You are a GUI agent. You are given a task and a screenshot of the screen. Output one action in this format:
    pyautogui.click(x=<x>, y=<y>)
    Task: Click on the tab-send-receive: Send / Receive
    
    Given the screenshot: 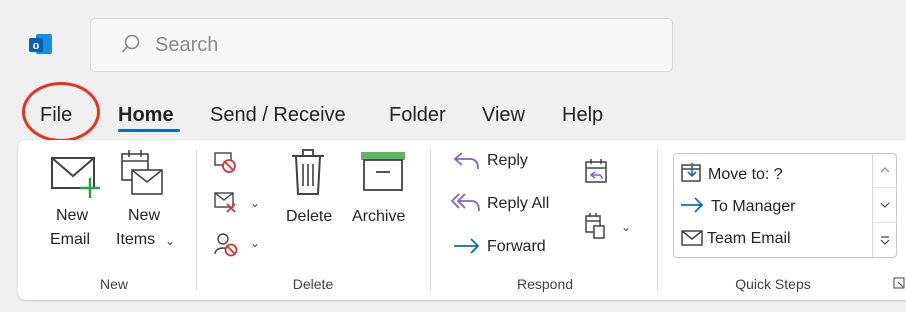 What is the action you would take?
    pyautogui.click(x=278, y=115)
    